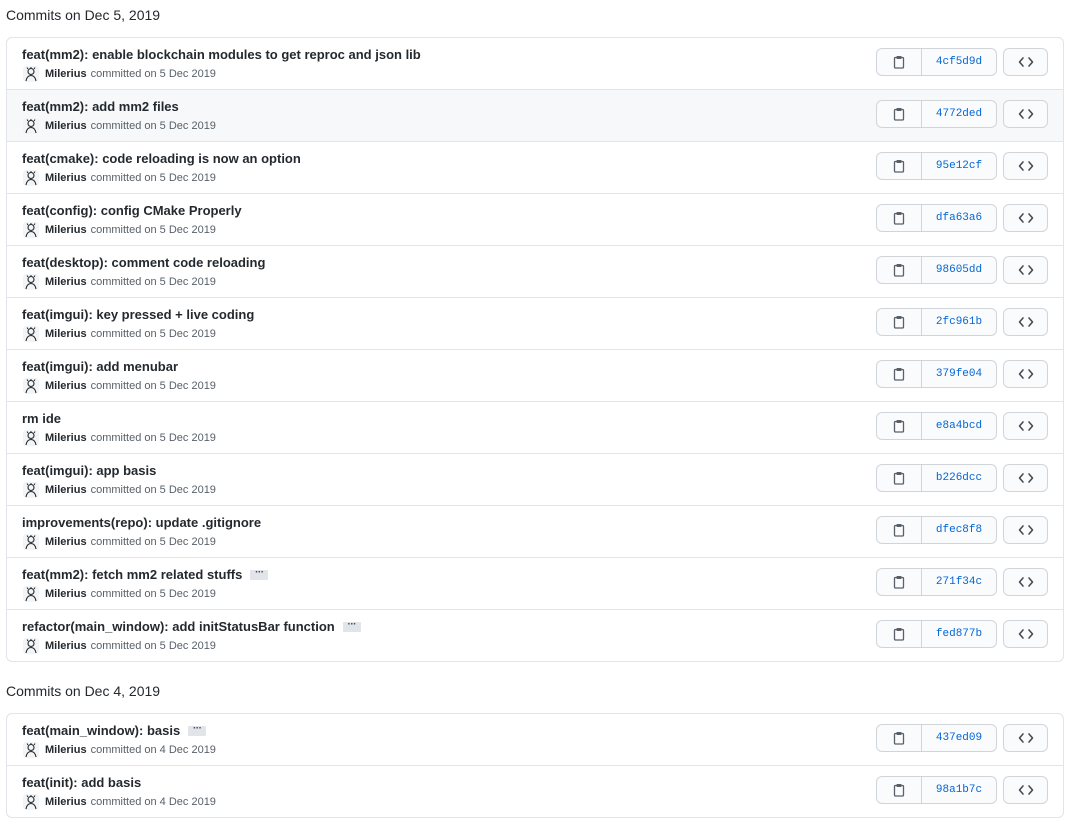  Describe the element at coordinates (959, 270) in the screenshot. I see `commit-sha-link: 98605dd` at that location.